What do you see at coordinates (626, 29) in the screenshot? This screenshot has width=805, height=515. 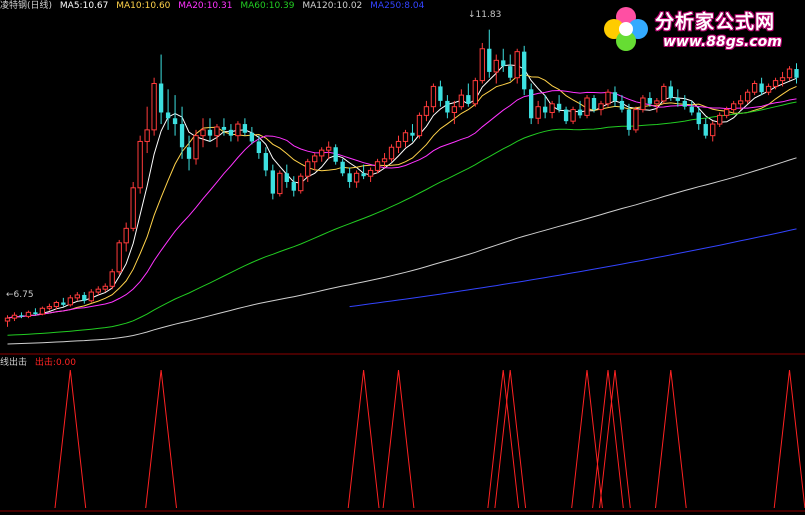 I see `flower-logo-icon` at bounding box center [626, 29].